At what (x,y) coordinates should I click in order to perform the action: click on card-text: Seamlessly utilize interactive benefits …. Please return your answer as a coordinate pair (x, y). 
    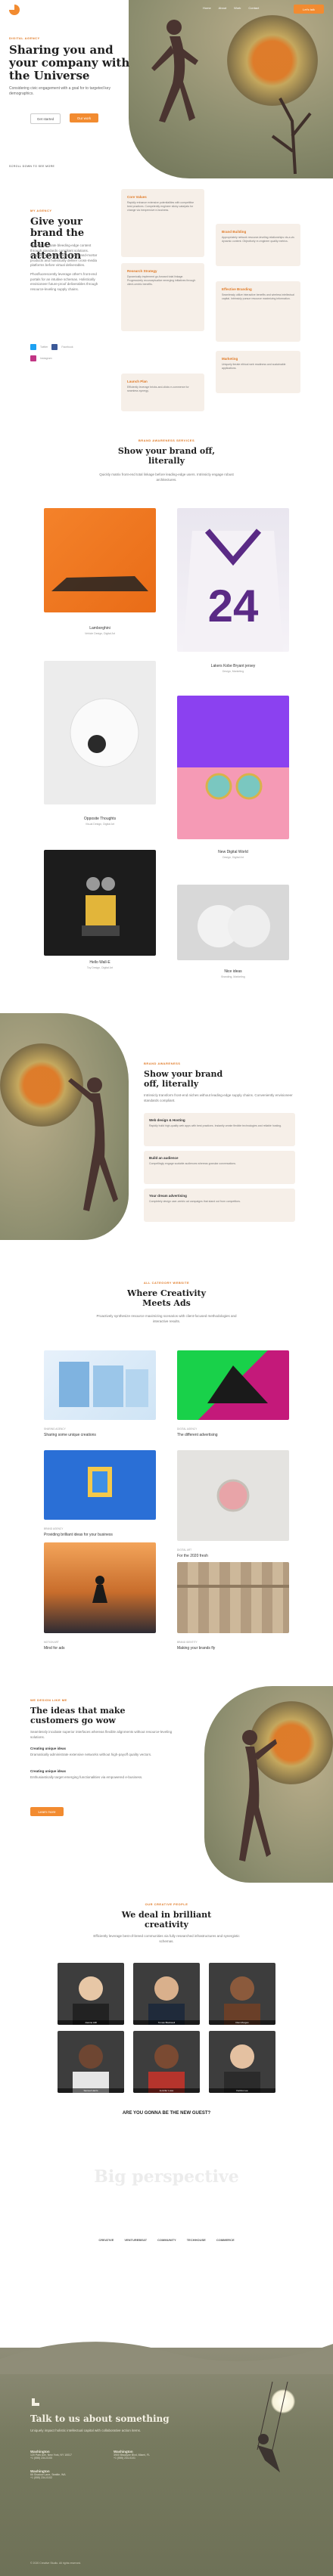
    Looking at the image, I should click on (258, 296).